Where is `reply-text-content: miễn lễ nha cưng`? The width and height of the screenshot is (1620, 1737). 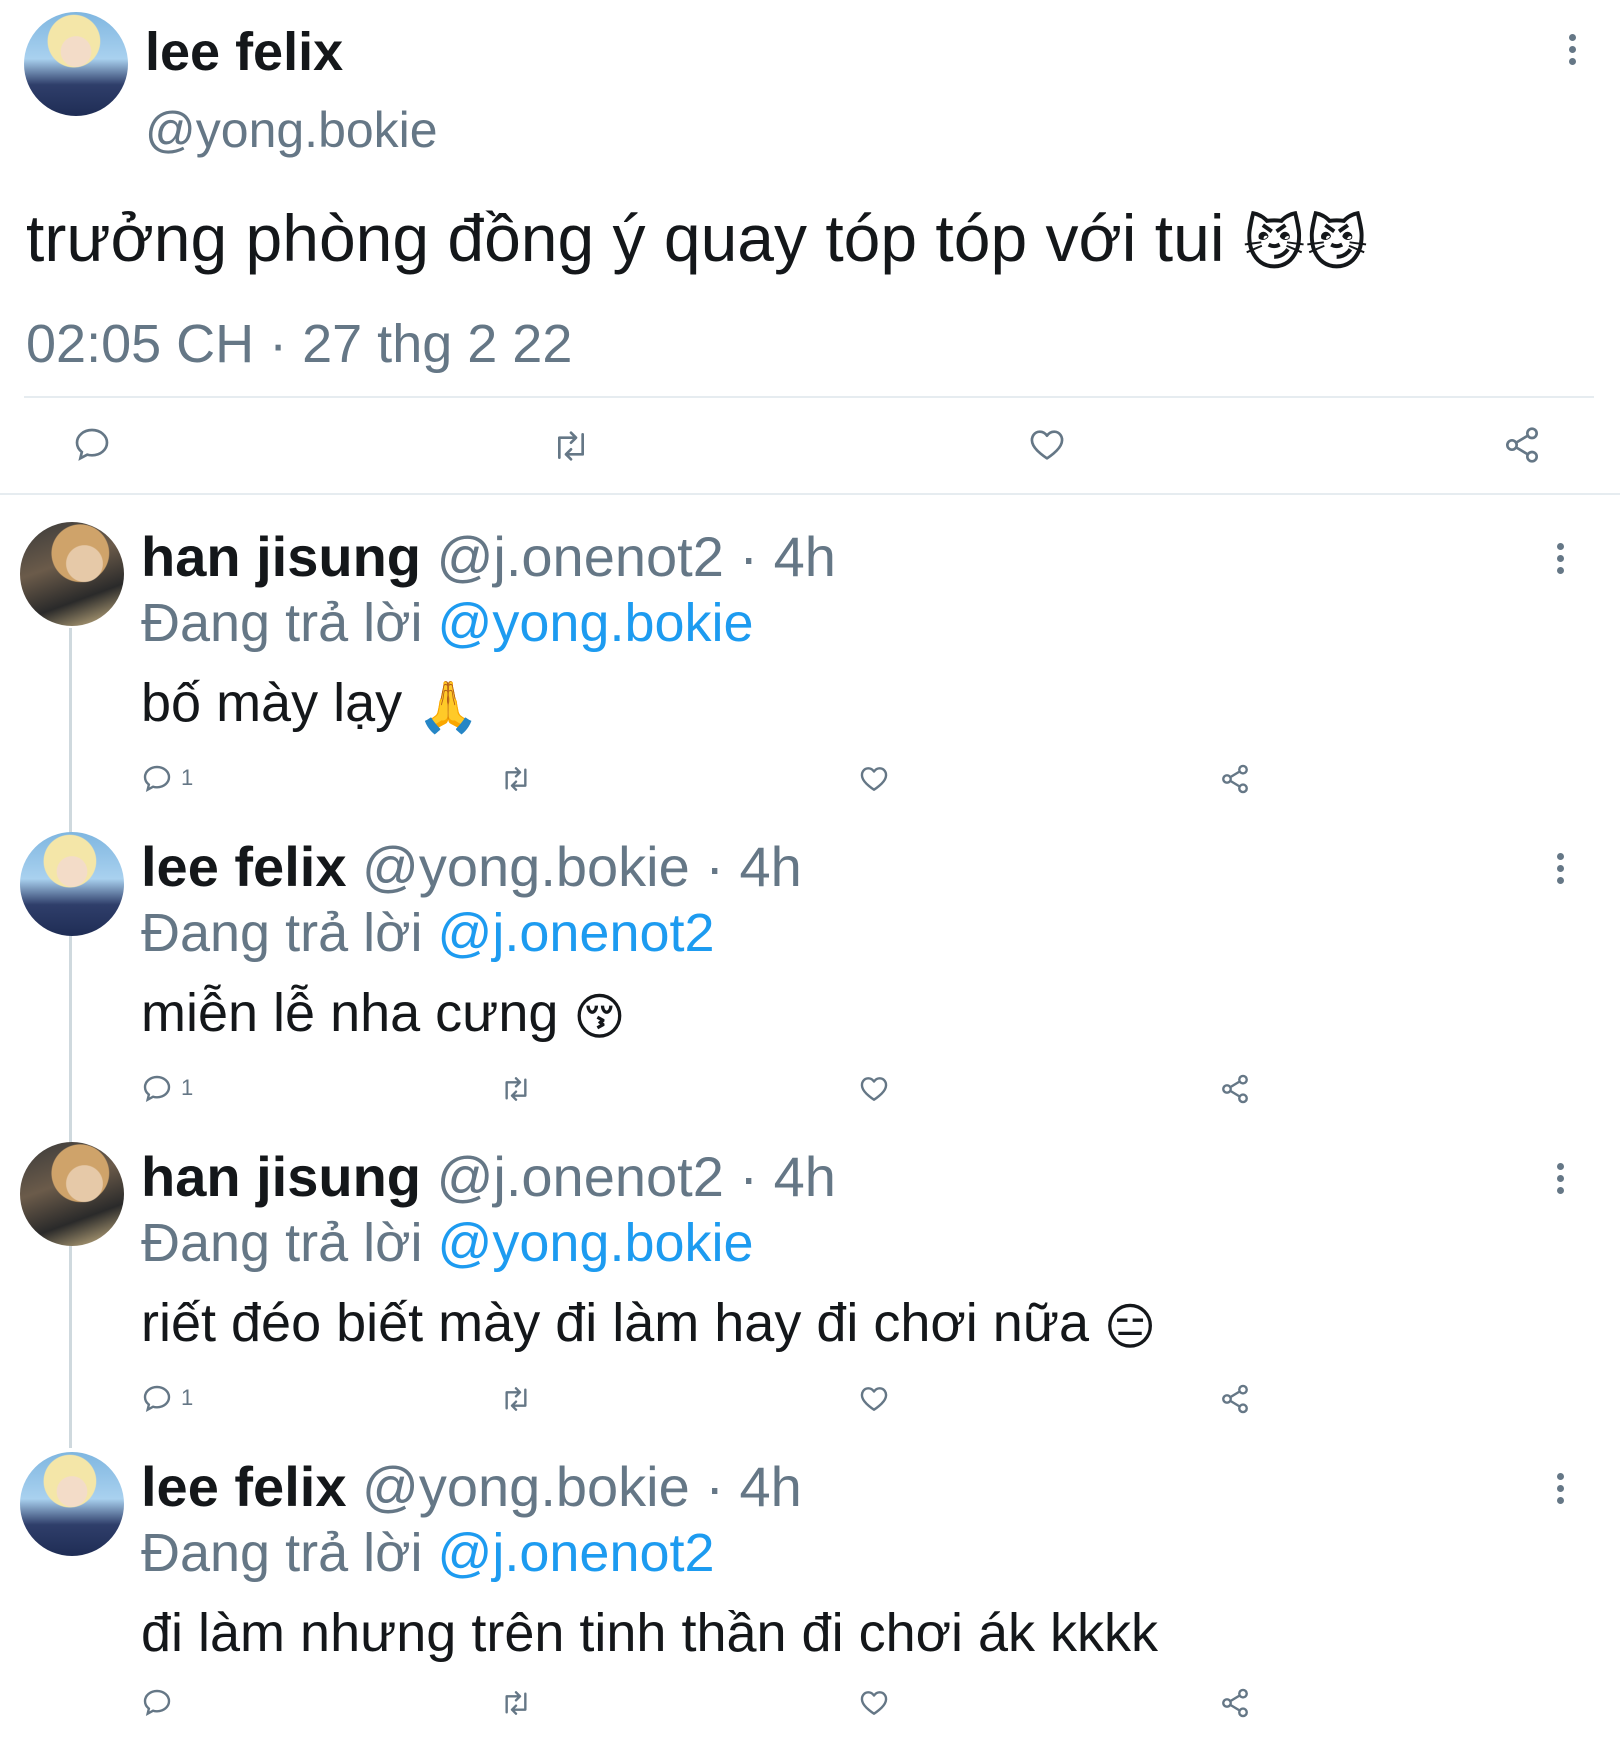
reply-text-content: miễn lễ nha cưng is located at coordinates (350, 1013).